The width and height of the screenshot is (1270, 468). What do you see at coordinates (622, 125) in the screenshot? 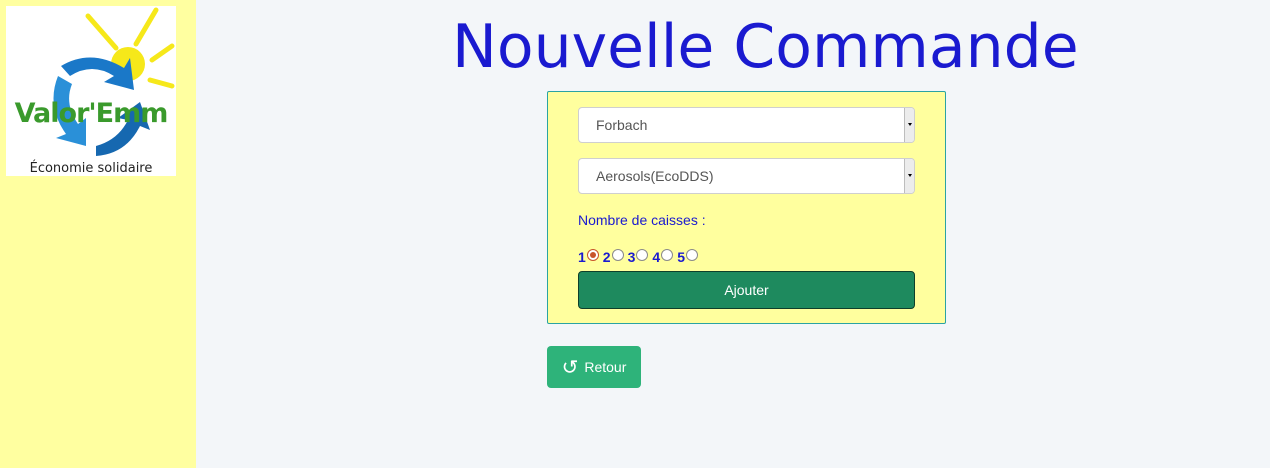
I see `site-select-value: Forbach` at bounding box center [622, 125].